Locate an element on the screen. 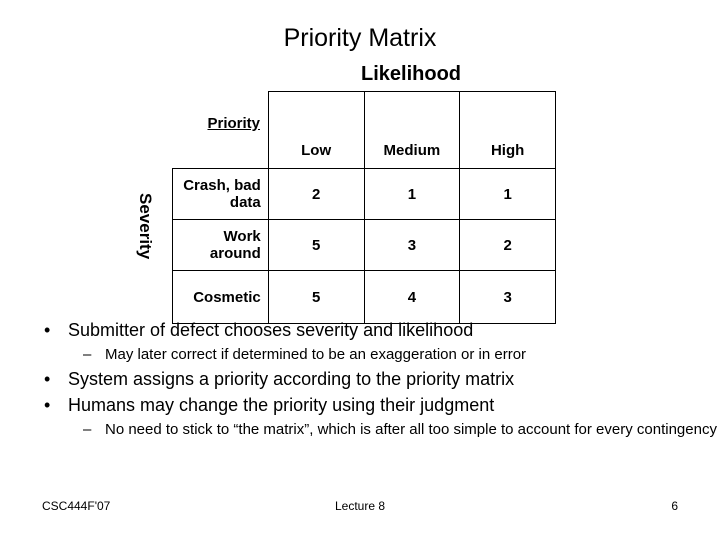 The height and width of the screenshot is (540, 720). cell-crash-medium: 1 is located at coordinates (412, 194).